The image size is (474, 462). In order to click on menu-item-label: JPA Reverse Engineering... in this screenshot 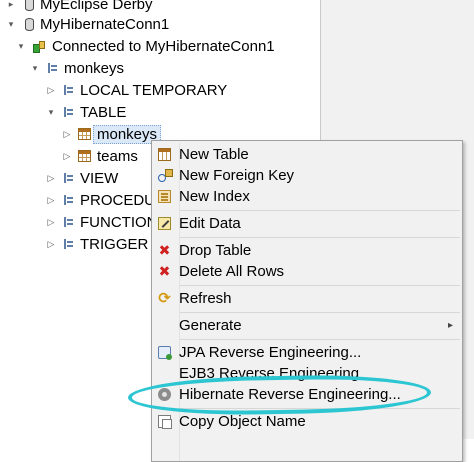, I will do `click(270, 352)`.